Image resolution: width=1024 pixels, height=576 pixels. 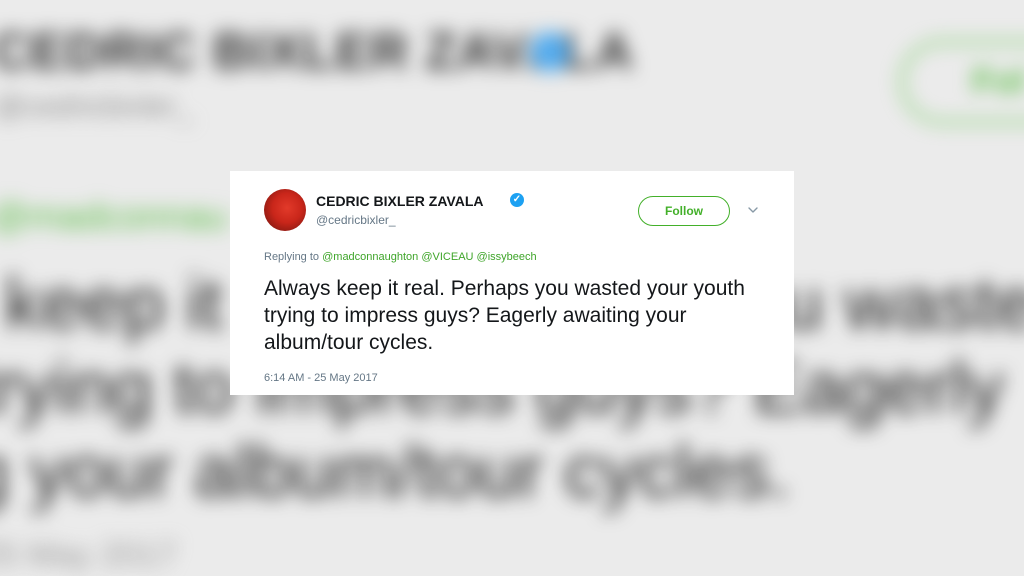 What do you see at coordinates (285, 210) in the screenshot?
I see `avatar` at bounding box center [285, 210].